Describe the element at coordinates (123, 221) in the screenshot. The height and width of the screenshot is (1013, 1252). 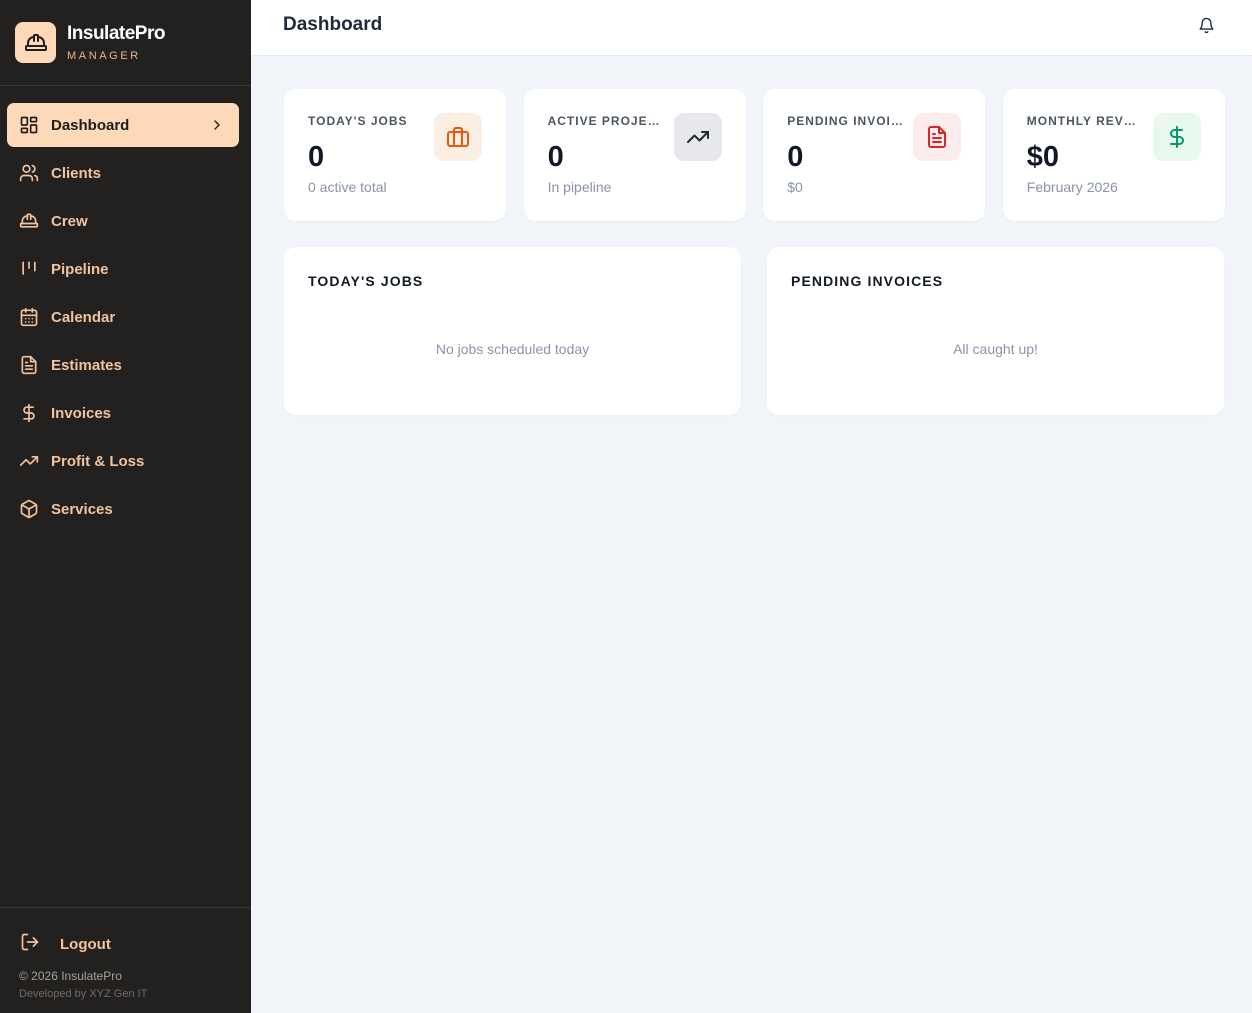
I see `sidebar-item-crew: Crew` at that location.